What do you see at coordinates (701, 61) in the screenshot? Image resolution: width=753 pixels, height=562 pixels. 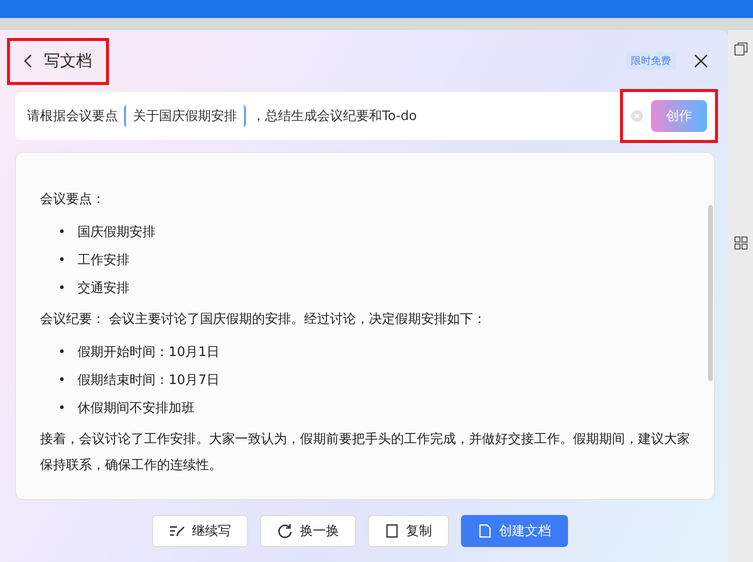 I see `close-icon` at bounding box center [701, 61].